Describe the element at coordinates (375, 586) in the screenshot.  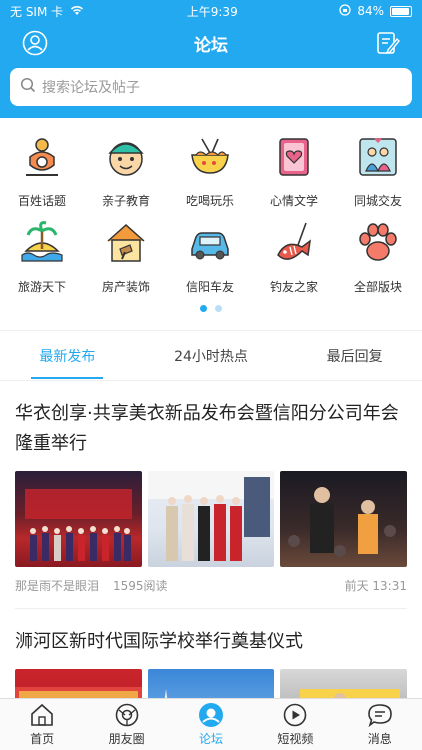
I see `post-time: 前天 13:31` at that location.